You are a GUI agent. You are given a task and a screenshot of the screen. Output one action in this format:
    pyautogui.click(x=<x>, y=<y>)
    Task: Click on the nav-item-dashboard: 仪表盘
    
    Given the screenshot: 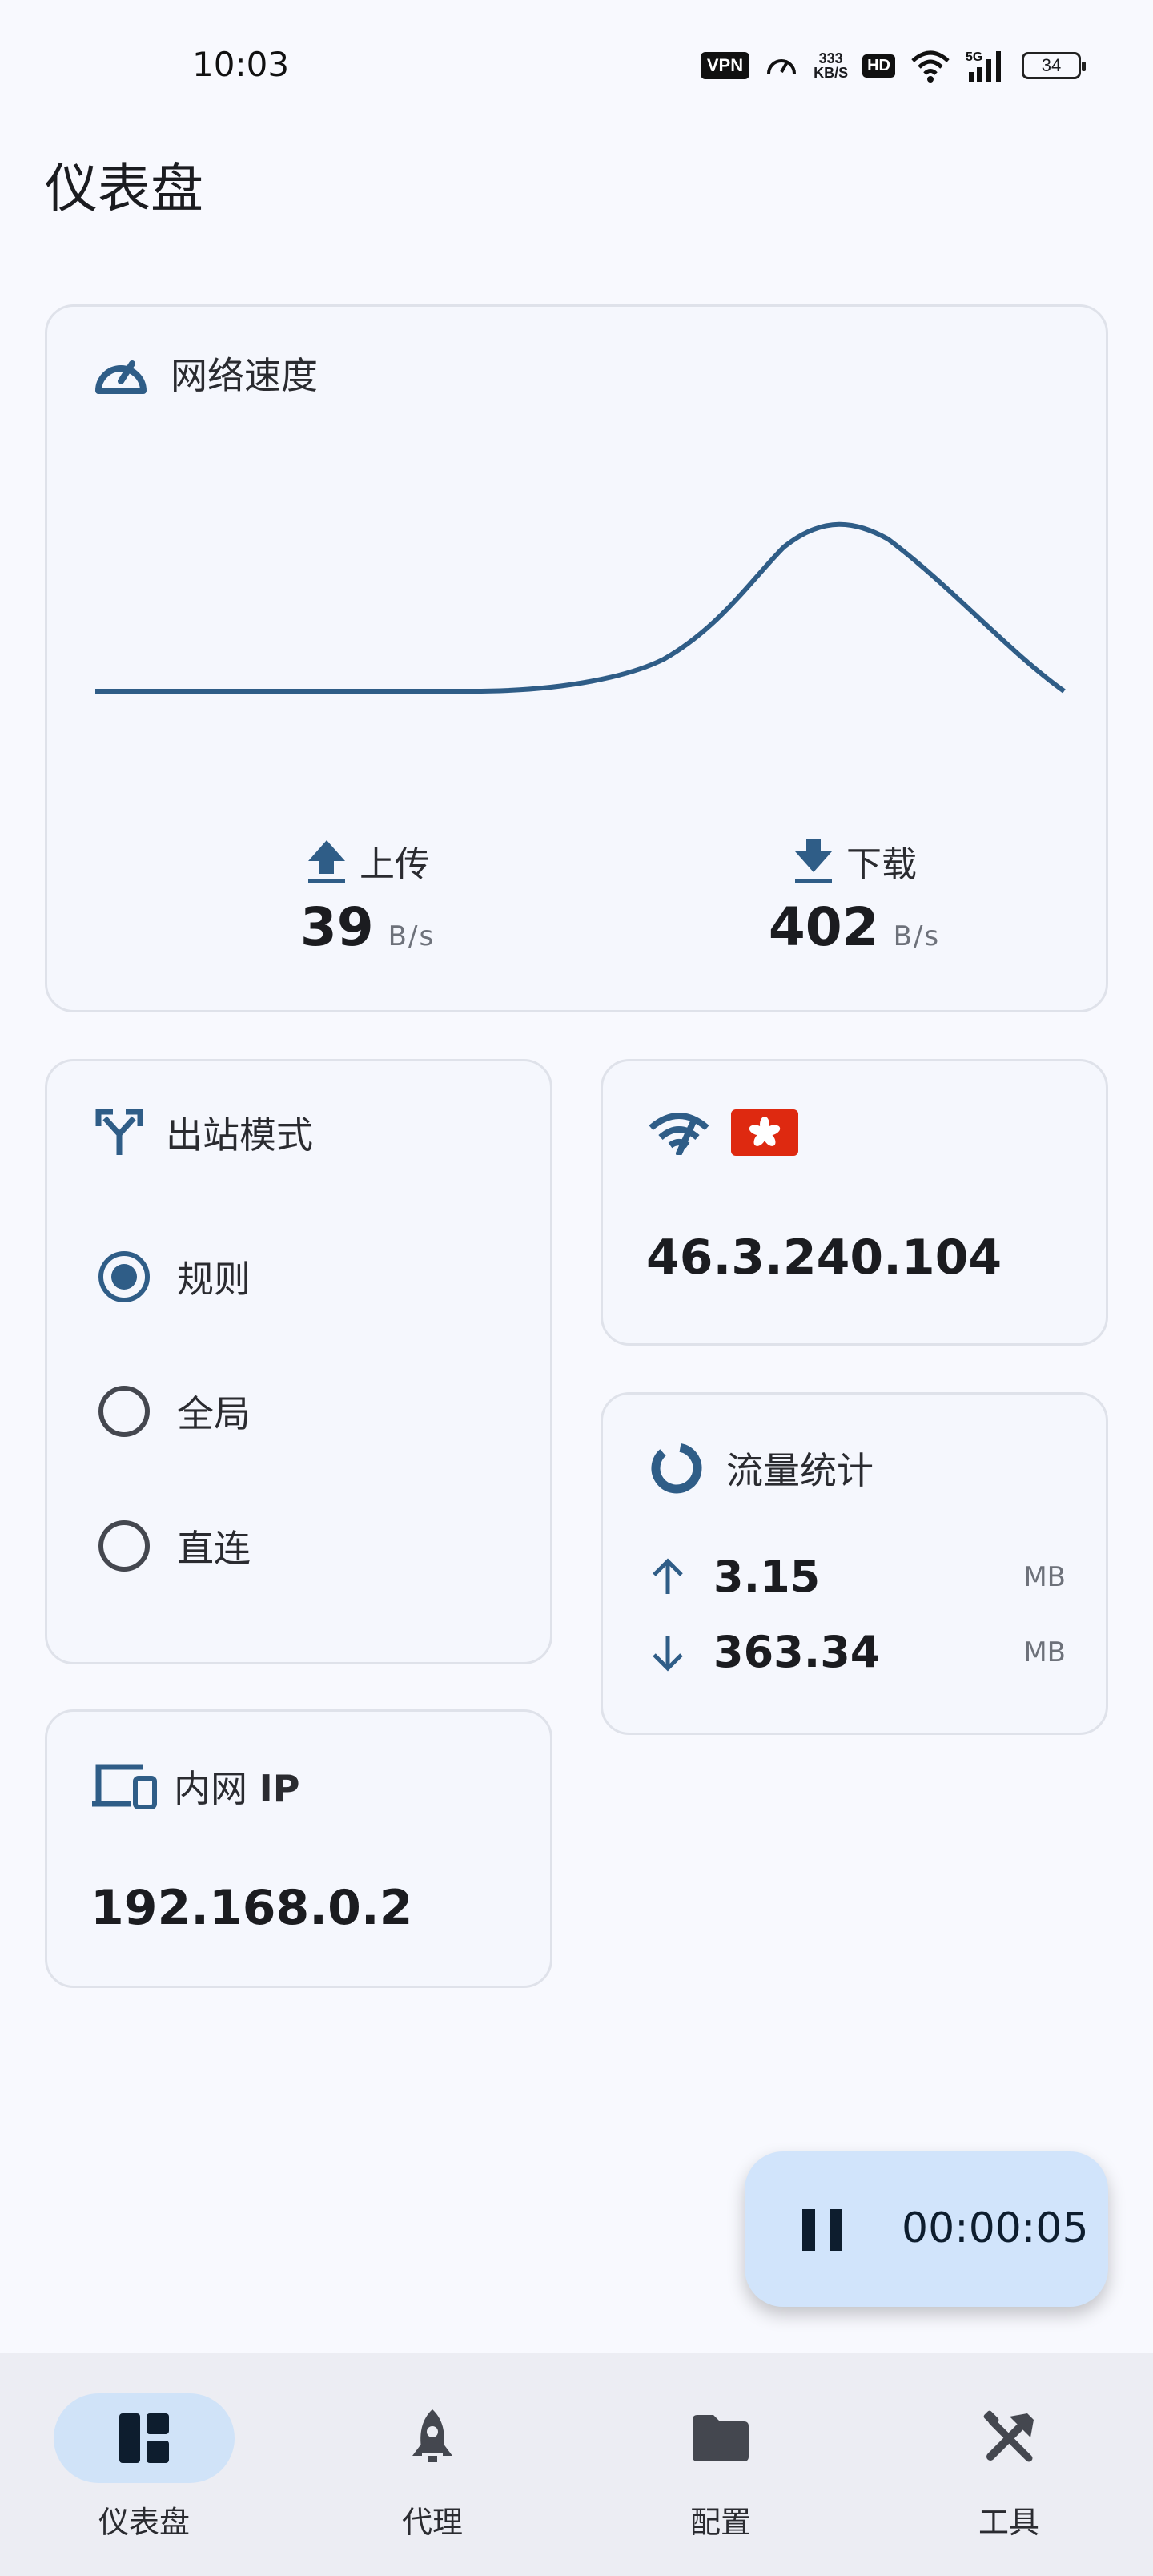 What is the action you would take?
    pyautogui.click(x=144, y=2467)
    